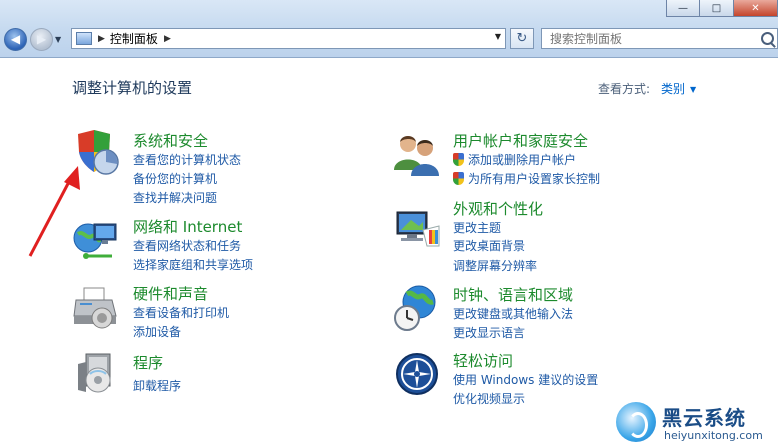 The height and width of the screenshot is (448, 778). I want to click on link-add-remove-accounts: 添加或删除用户帐户, so click(514, 159).